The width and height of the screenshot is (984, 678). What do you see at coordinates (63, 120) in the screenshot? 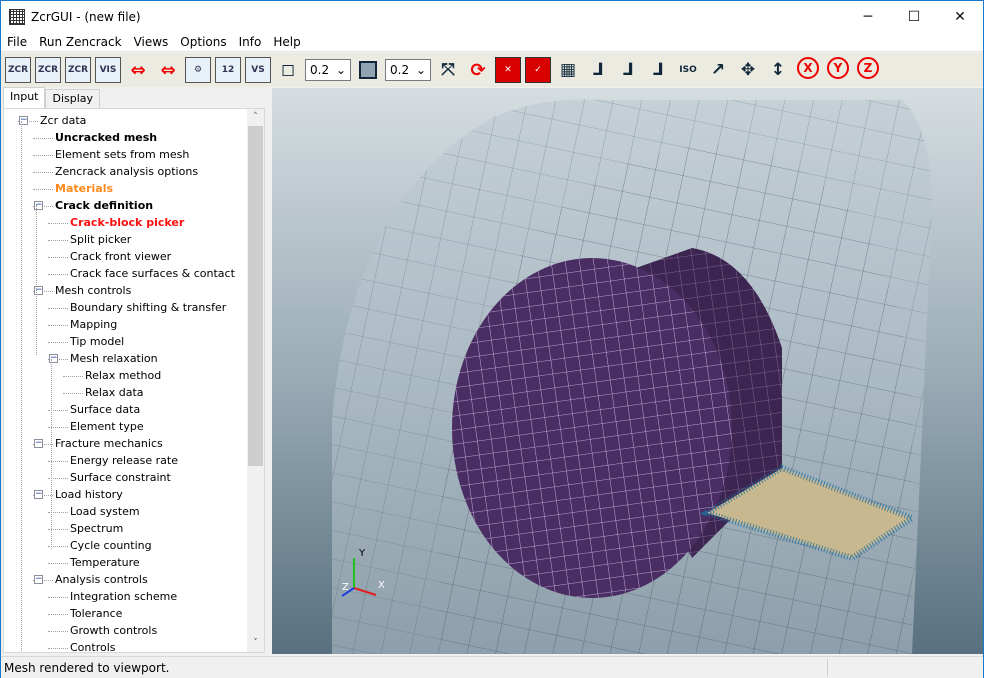
I see `tree-item: Zcr data` at bounding box center [63, 120].